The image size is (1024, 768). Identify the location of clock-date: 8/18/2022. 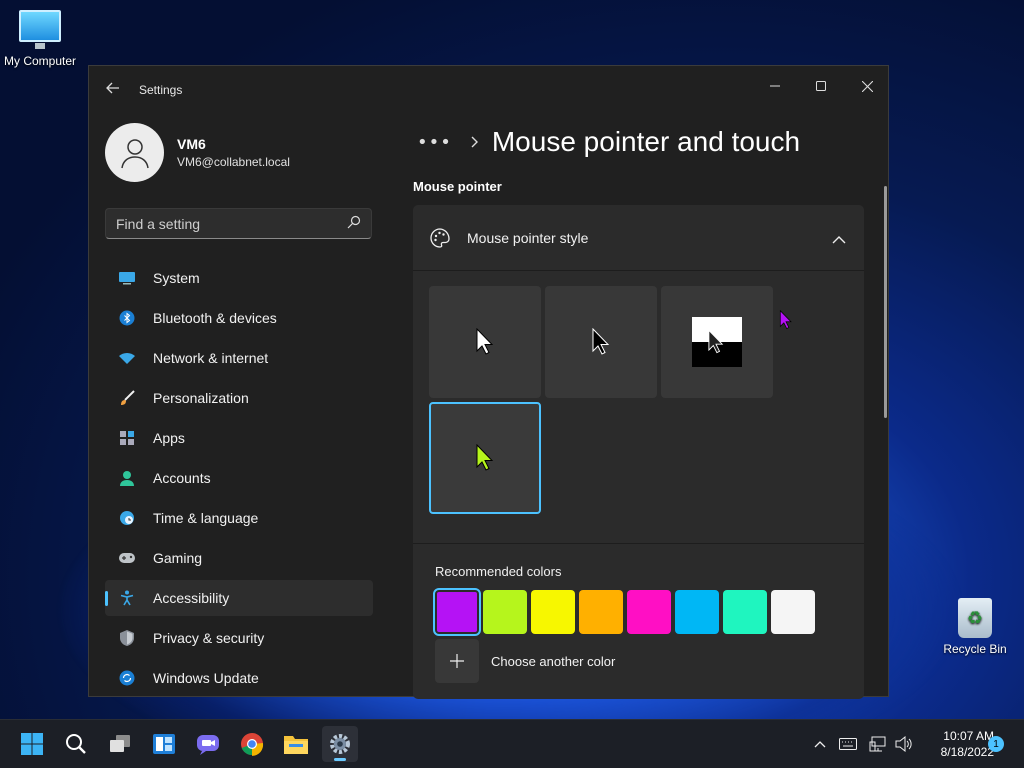
(967, 752).